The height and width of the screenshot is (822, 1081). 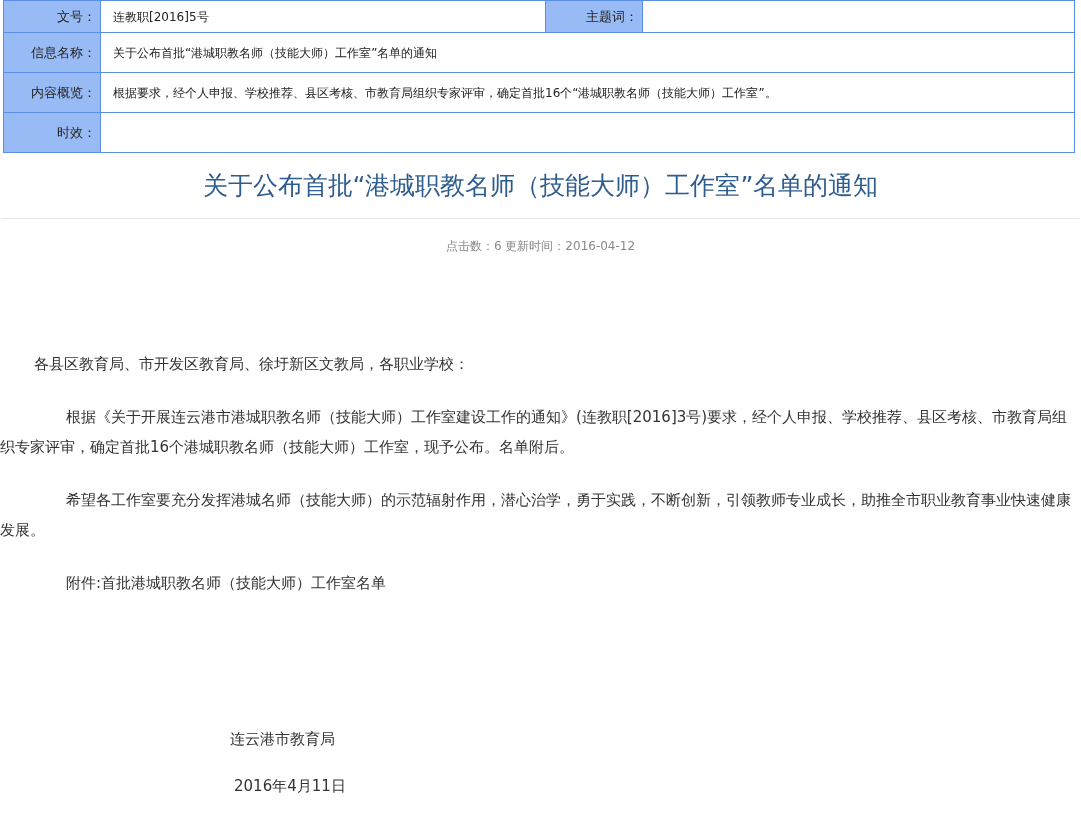 What do you see at coordinates (226, 583) in the screenshot?
I see `article-paragraph: 附件:首批港城职教名师（技能大师）工作室名单` at bounding box center [226, 583].